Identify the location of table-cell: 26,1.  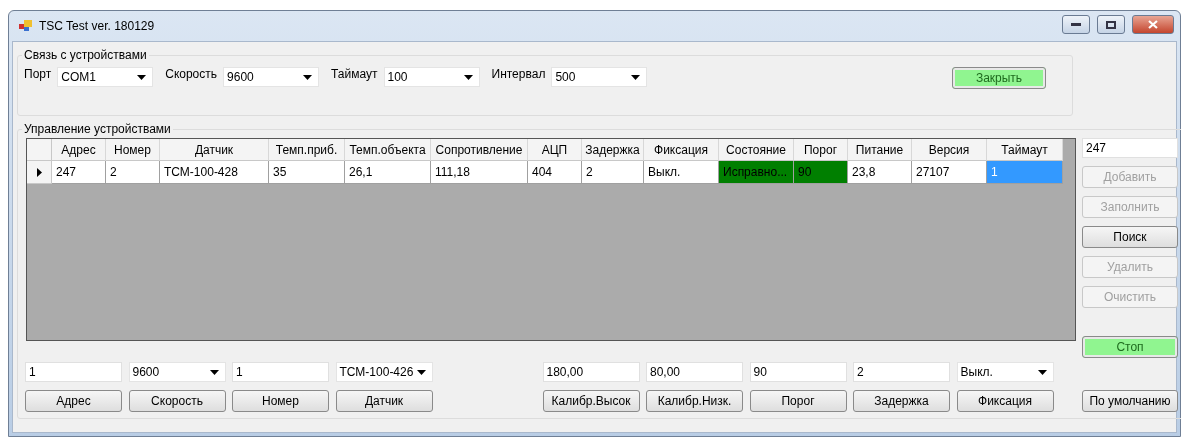
(388, 172).